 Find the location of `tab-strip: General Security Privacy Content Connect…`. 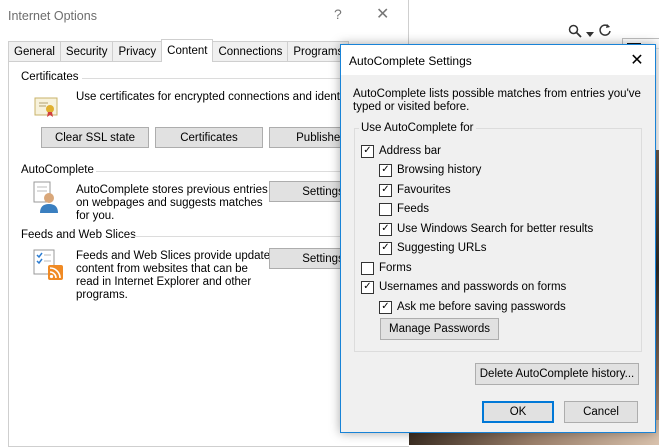

tab-strip: General Security Privacy Content Connect… is located at coordinates (179, 50).